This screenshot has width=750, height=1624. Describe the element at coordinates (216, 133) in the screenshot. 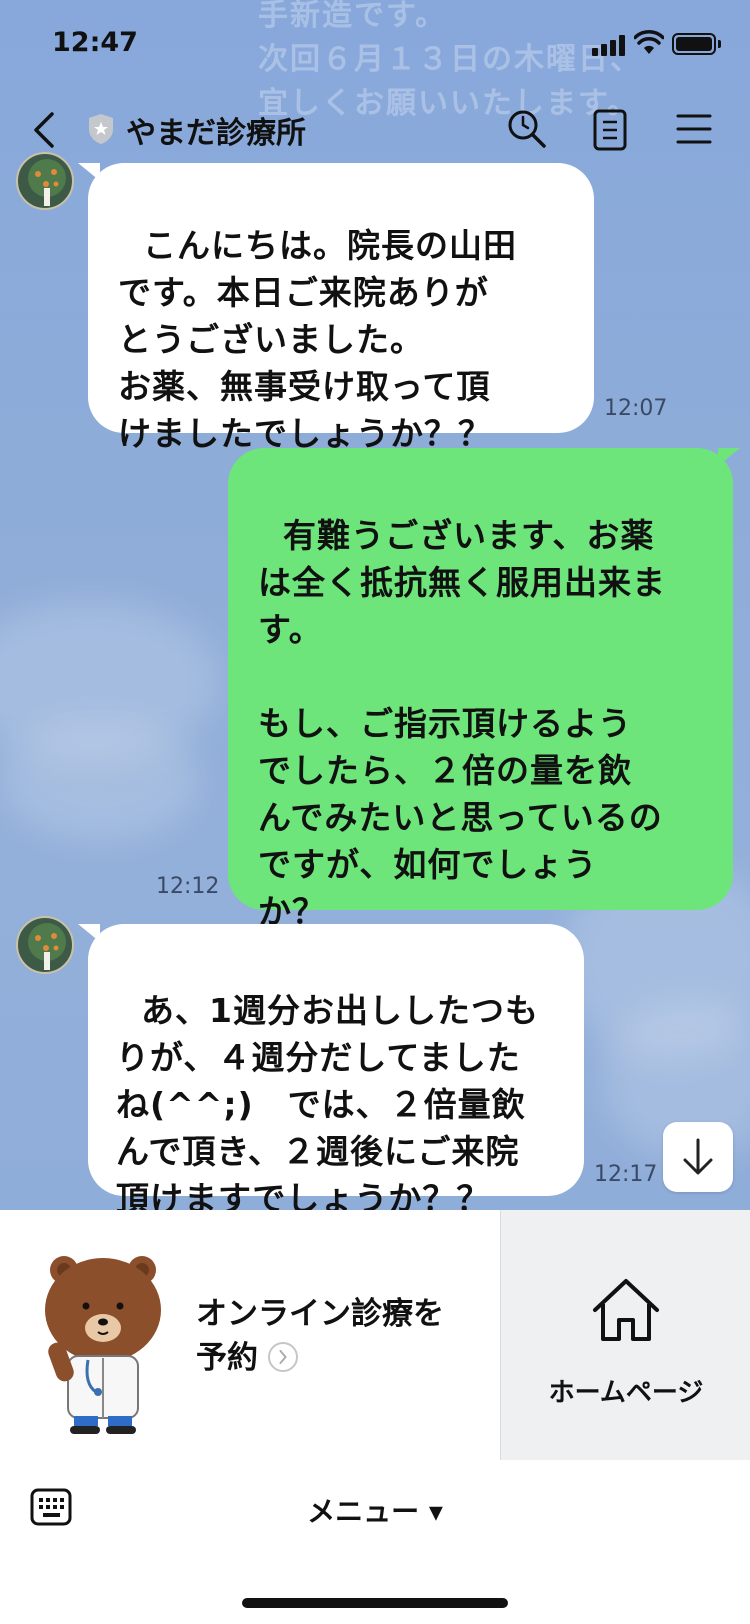

I see `chat-title: やまだ診療所` at that location.